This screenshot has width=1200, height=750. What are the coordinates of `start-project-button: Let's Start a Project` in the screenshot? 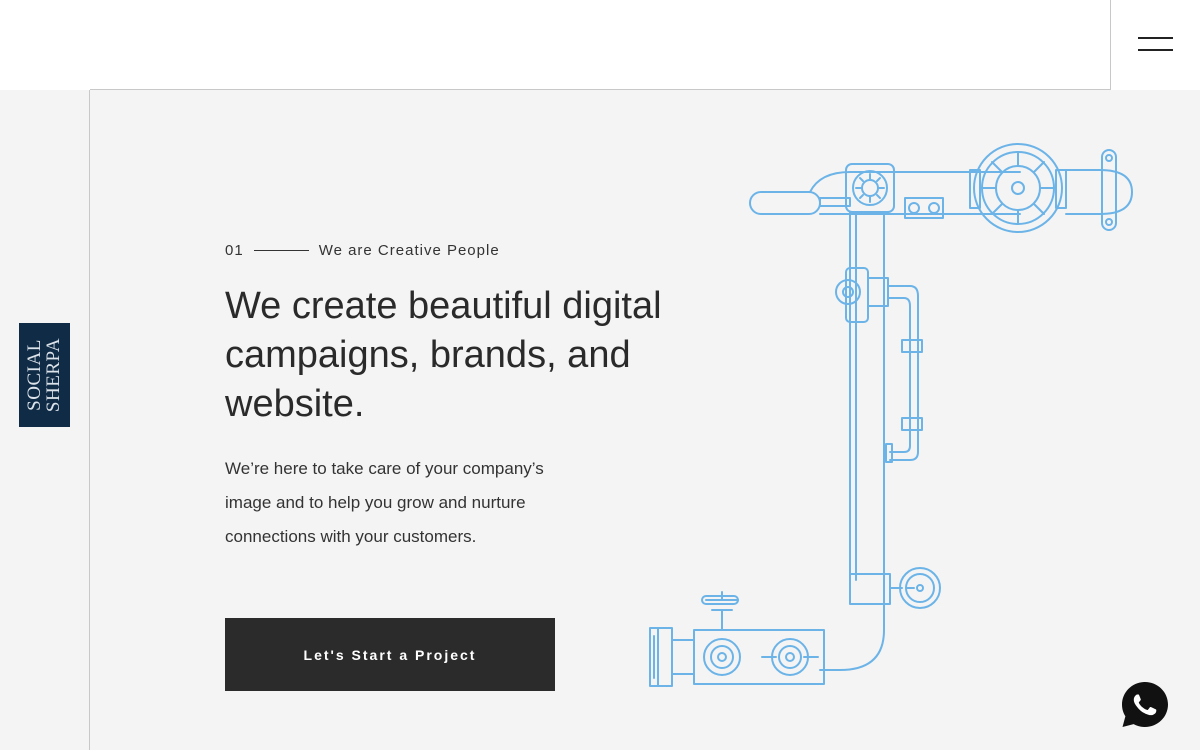 It's located at (390, 654).